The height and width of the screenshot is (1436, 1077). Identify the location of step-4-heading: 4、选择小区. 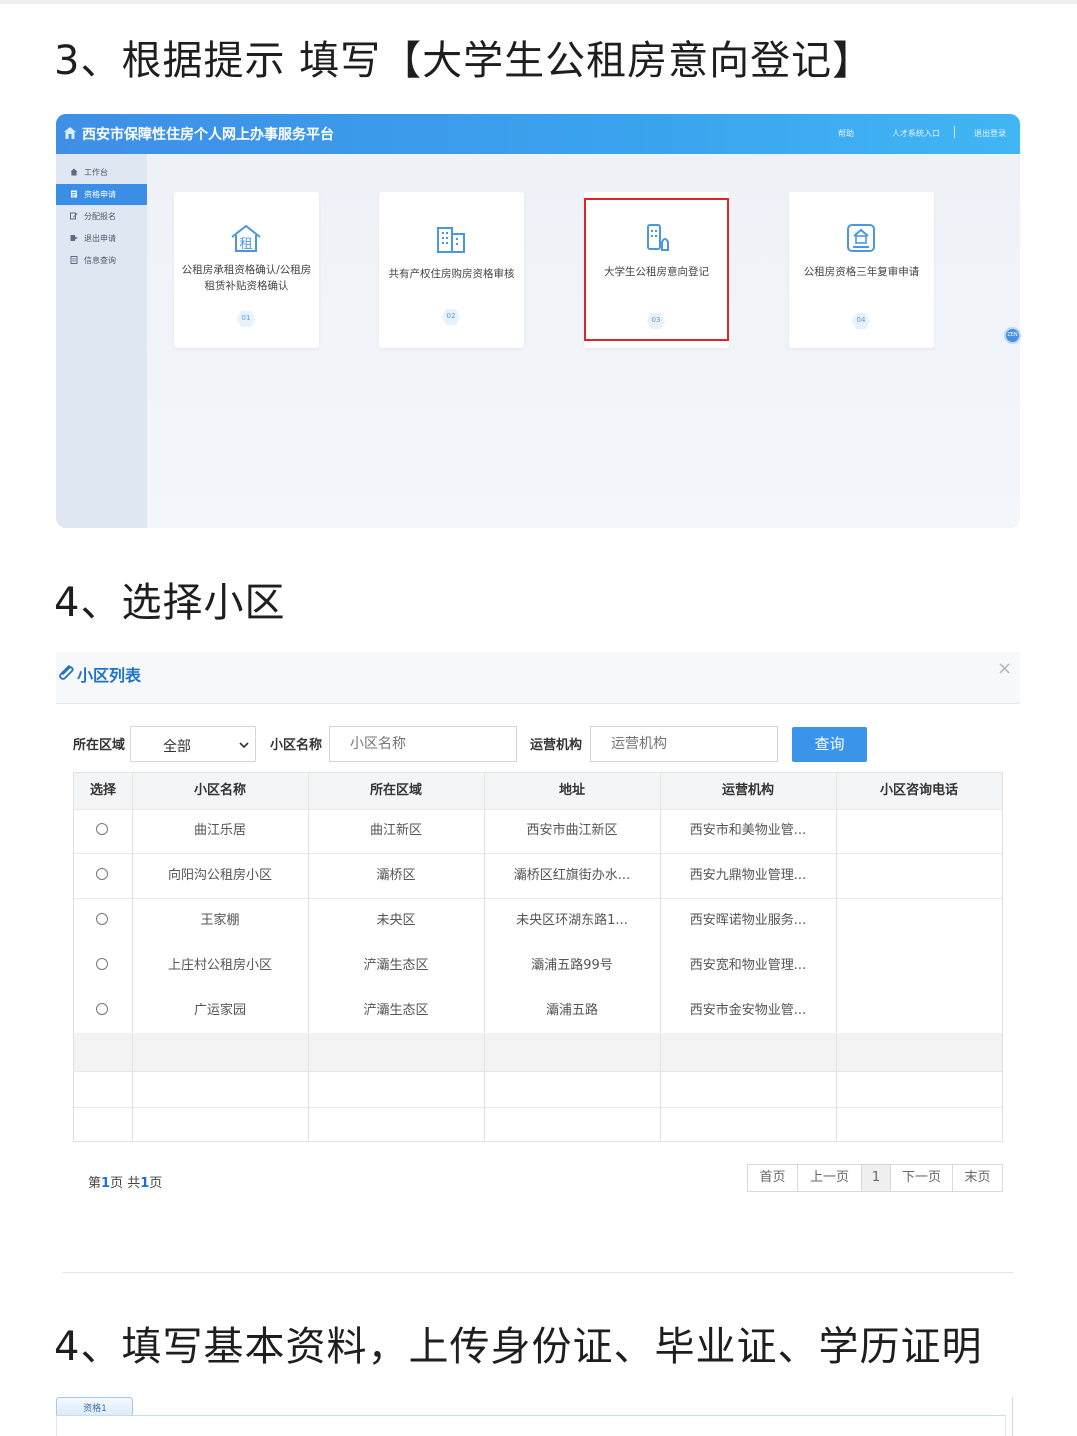
(170, 603).